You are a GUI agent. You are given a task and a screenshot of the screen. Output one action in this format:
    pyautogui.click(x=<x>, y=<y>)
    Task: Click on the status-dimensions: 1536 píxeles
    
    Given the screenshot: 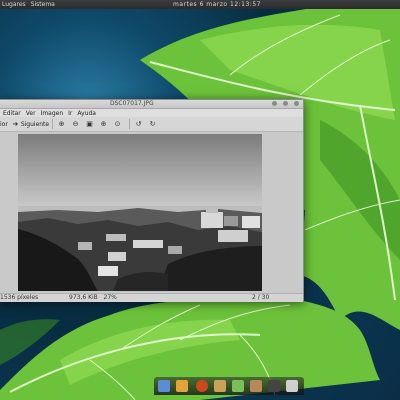 What is the action you would take?
    pyautogui.click(x=19, y=297)
    